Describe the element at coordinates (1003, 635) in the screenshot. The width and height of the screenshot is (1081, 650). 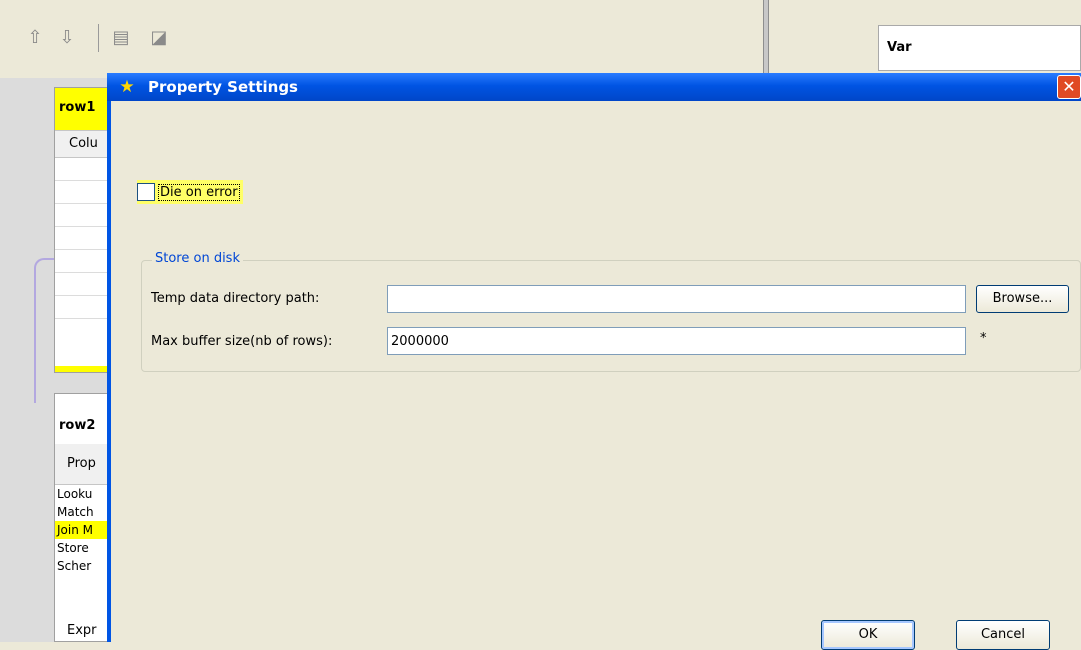
I see `cancel-button: Cancel` at that location.